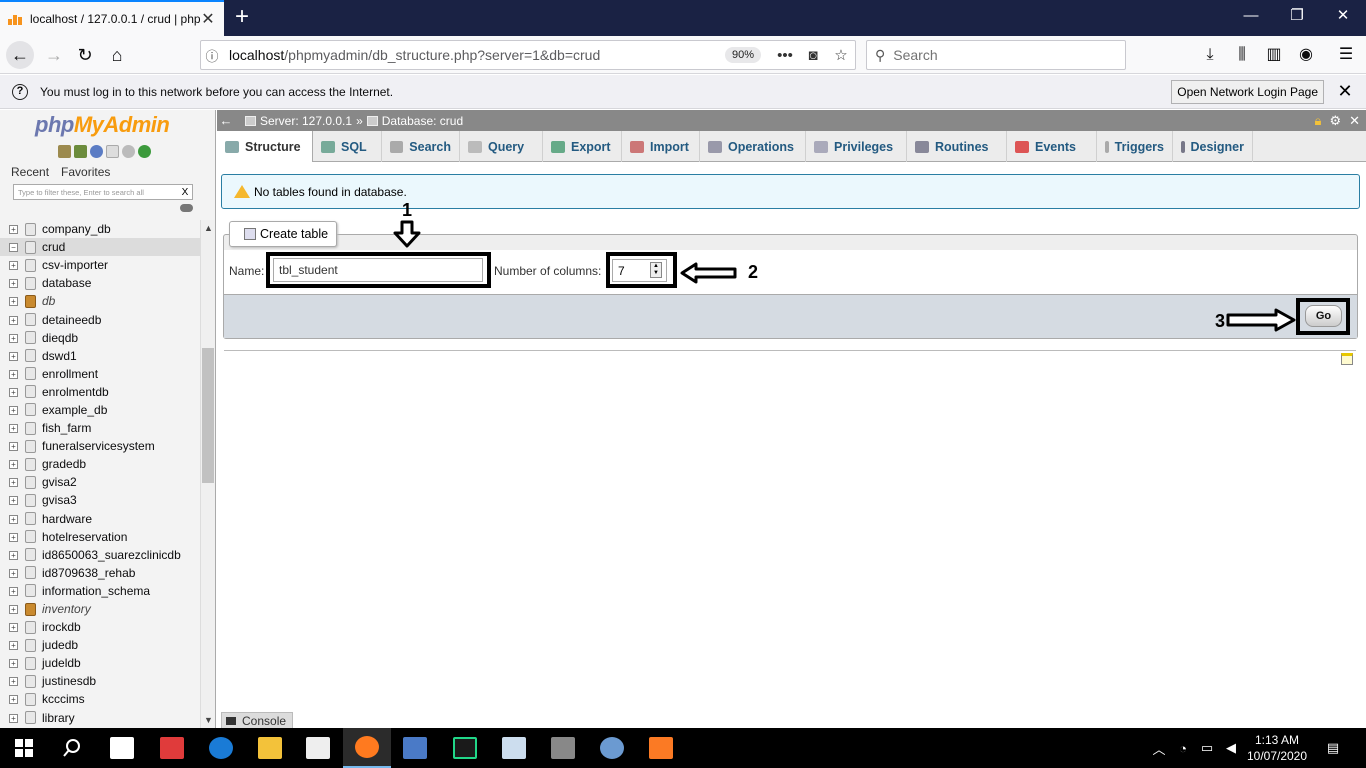 The image size is (1366, 768). What do you see at coordinates (265, 146) in the screenshot?
I see `tab-structure: Structure` at bounding box center [265, 146].